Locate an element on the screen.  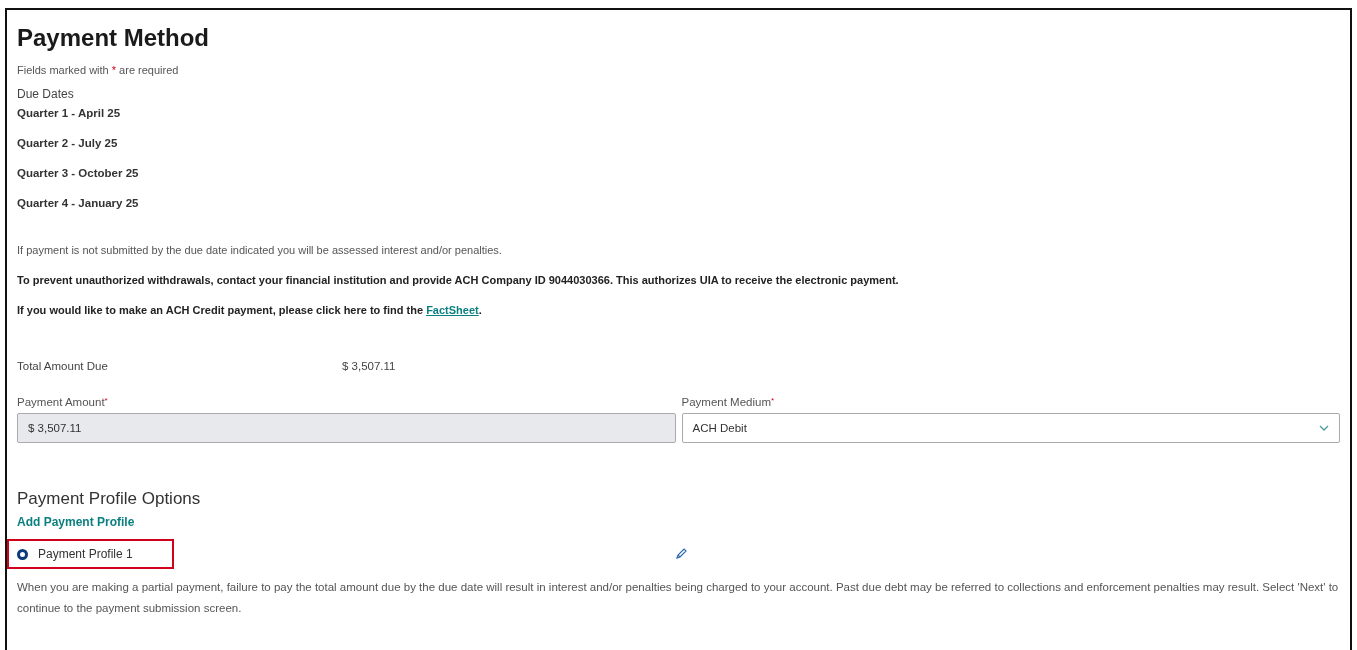
factsheet-link: FactSheet is located at coordinates (452, 310).